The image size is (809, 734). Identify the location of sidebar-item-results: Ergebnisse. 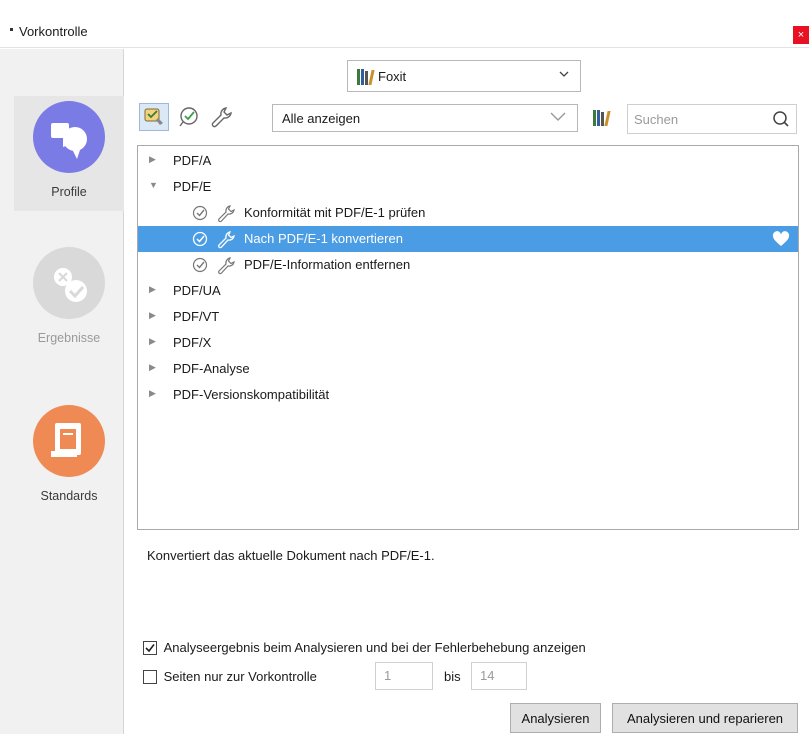
(69, 296).